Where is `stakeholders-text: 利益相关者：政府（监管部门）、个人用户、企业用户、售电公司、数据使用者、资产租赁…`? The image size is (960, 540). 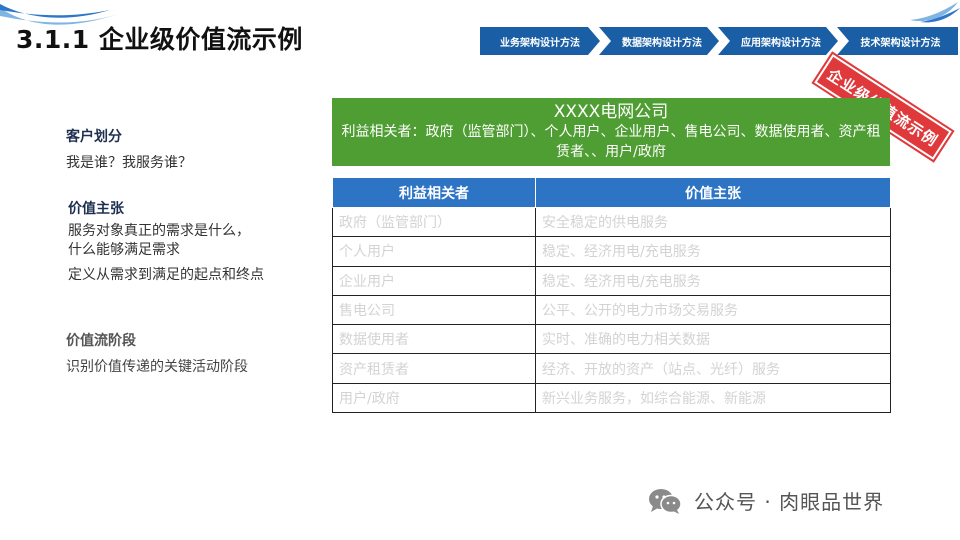 stakeholders-text: 利益相关者：政府（监管部门）、个人用户、企业用户、售电公司、数据使用者、资产租赁… is located at coordinates (611, 142).